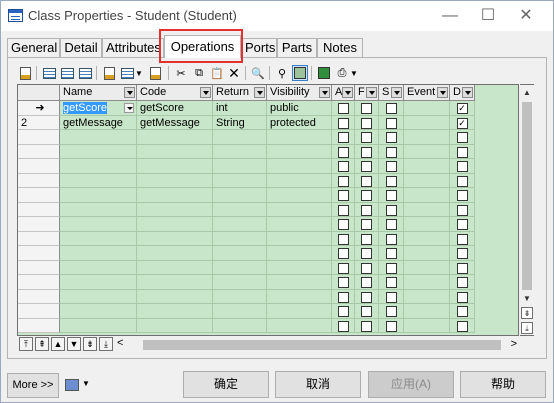 The height and width of the screenshot is (403, 554). What do you see at coordinates (90, 344) in the screenshot?
I see `move-page-down-icon: ⇟` at bounding box center [90, 344].